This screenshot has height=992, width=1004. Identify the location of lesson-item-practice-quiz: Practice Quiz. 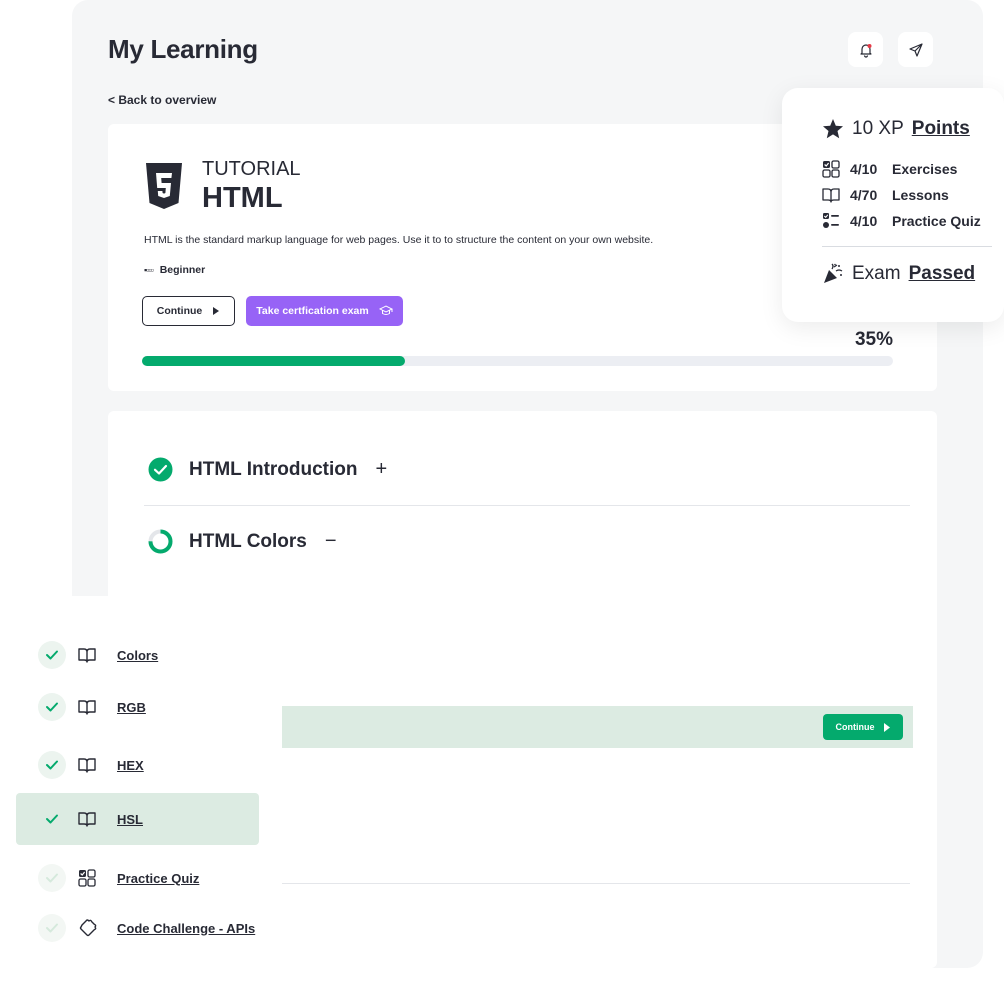
(137, 878).